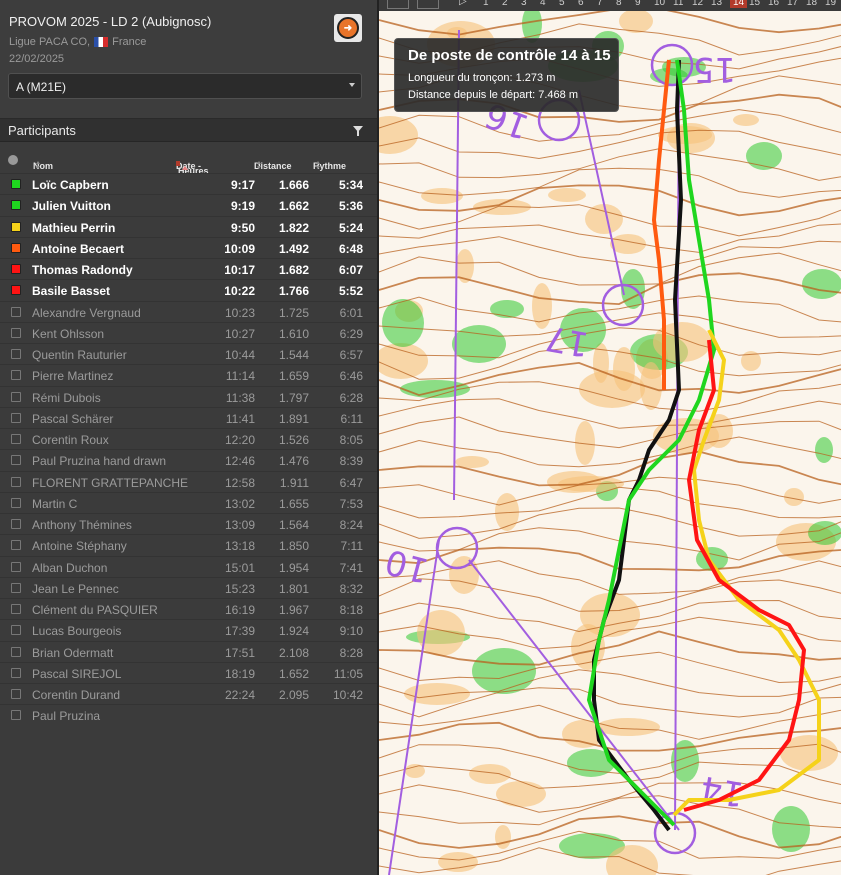 This screenshot has width=841, height=875. Describe the element at coordinates (293, 567) in the screenshot. I see `participant-distance: 1.954` at that location.